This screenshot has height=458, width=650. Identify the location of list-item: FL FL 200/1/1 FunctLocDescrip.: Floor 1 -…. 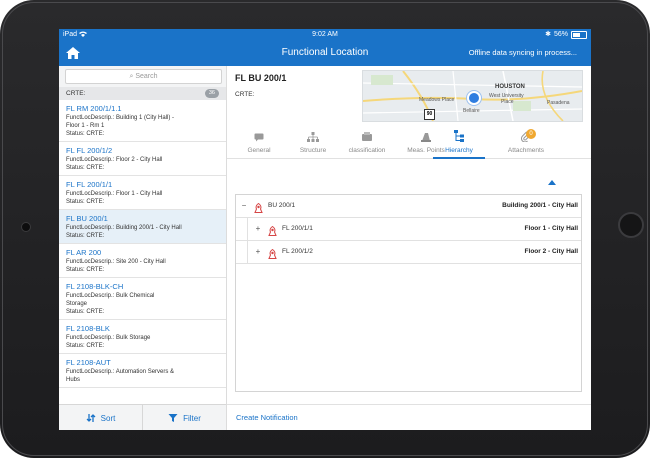
(142, 193).